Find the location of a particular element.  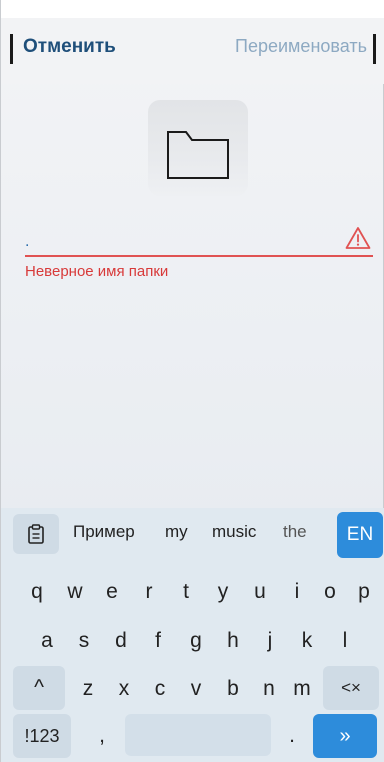

clipboard-icon is located at coordinates (36, 534).